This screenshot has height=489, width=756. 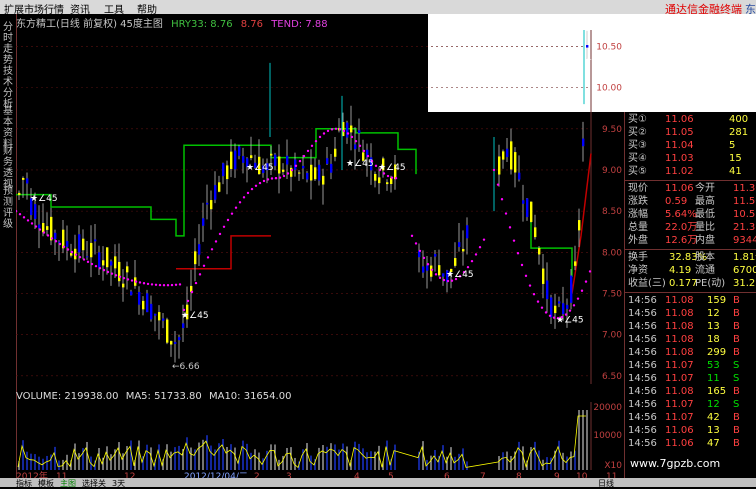 What do you see at coordinates (679, 430) in the screenshot?
I see `tick-price: 11.06` at bounding box center [679, 430].